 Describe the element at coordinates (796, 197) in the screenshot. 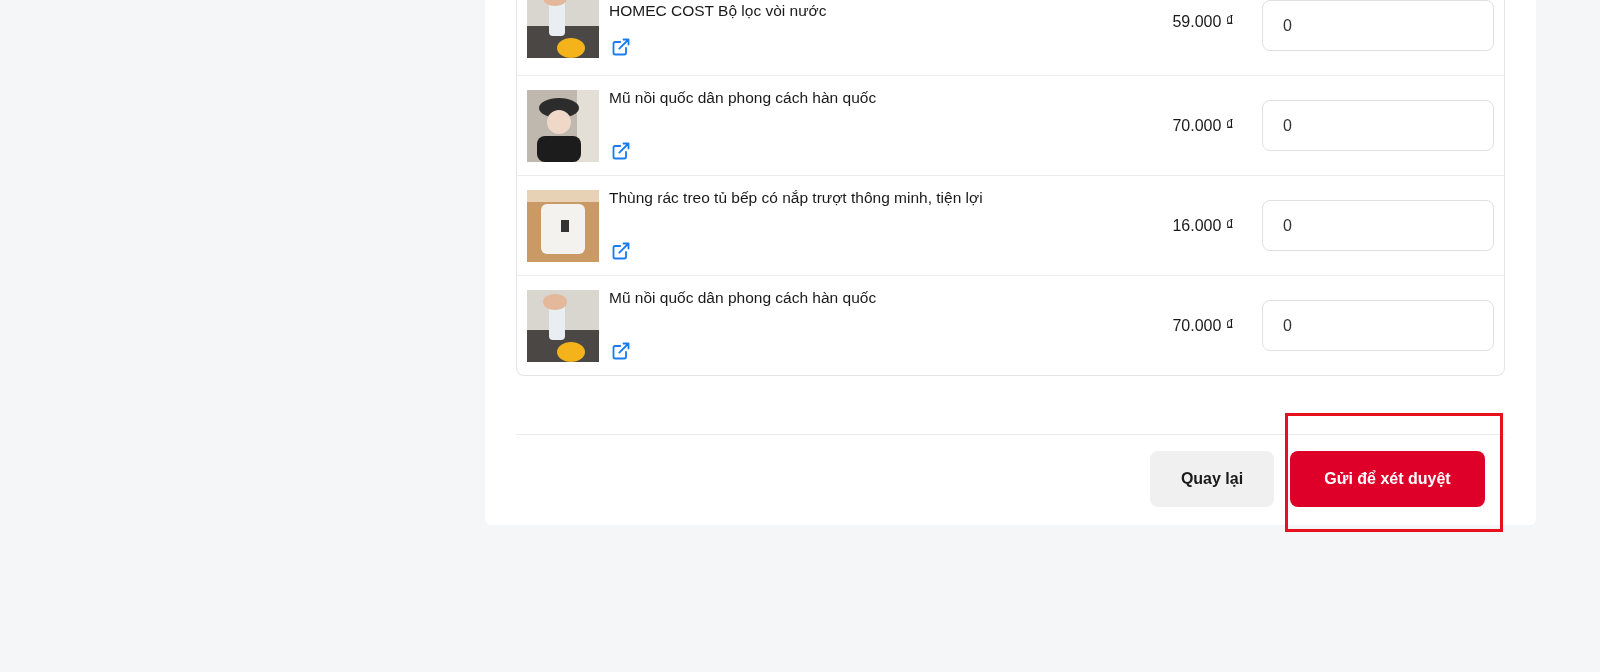

I see `product-title: Thùng rác treo tủ bếp có nắp trượt thông minh, tiện lợi` at that location.